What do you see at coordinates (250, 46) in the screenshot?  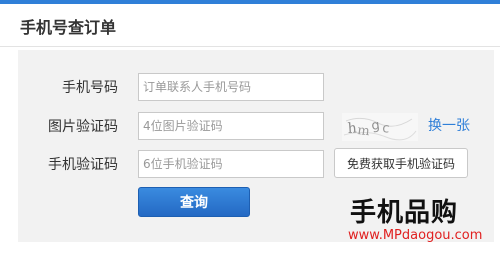 I see `title-divider` at bounding box center [250, 46].